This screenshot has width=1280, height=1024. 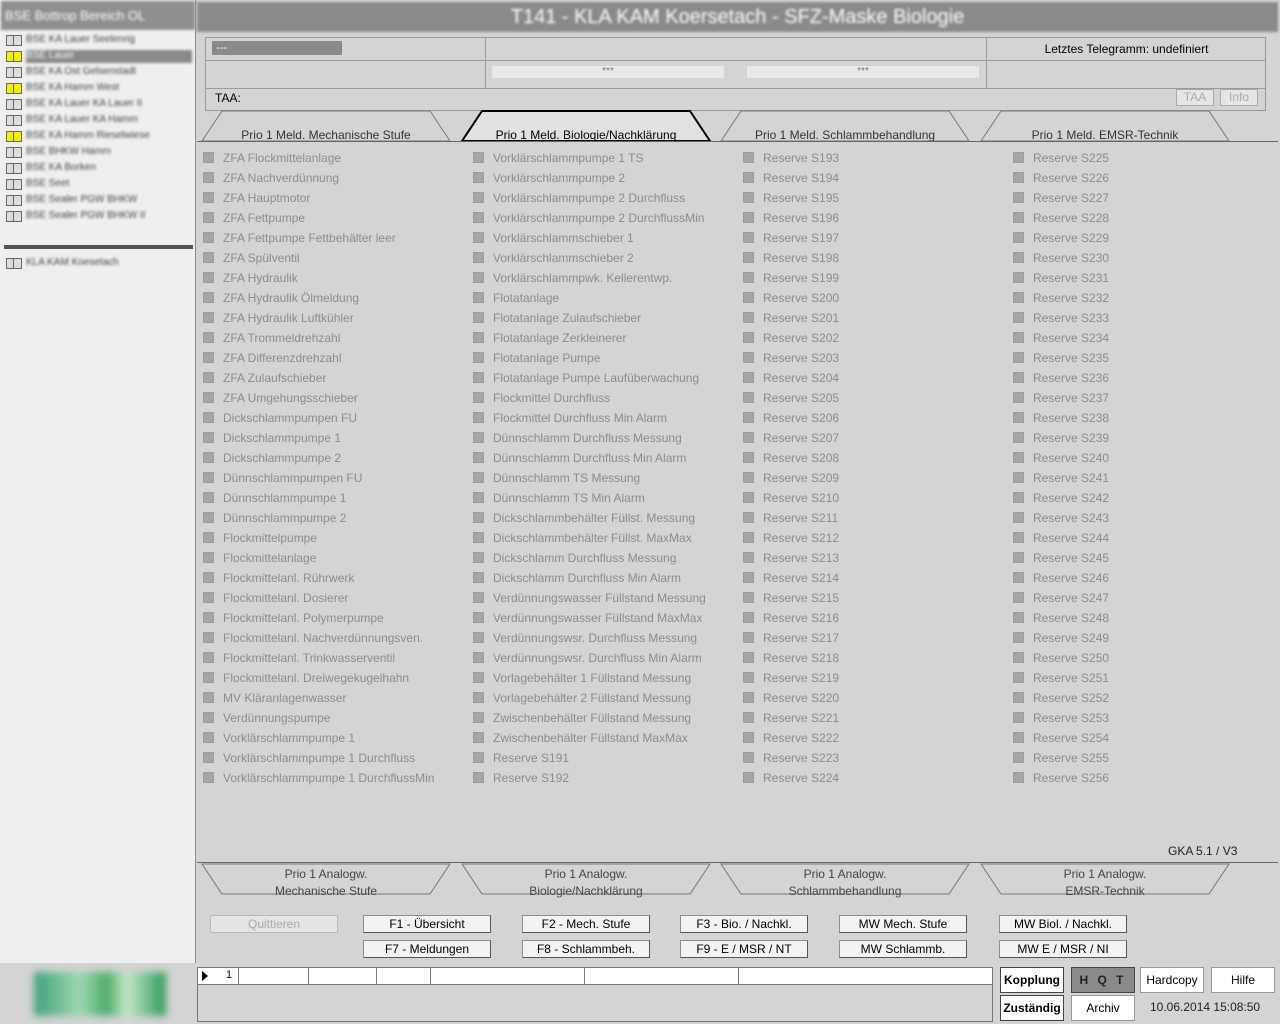 What do you see at coordinates (872, 638) in the screenshot?
I see `message-item: Reserve S217` at bounding box center [872, 638].